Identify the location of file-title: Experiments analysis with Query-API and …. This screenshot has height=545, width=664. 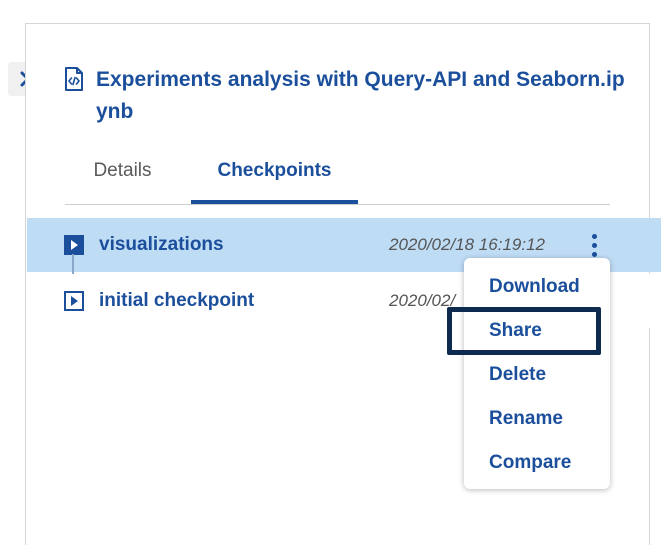
(360, 95).